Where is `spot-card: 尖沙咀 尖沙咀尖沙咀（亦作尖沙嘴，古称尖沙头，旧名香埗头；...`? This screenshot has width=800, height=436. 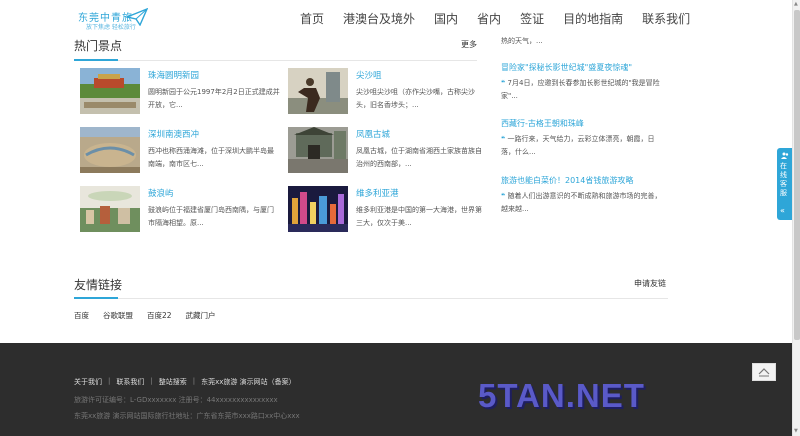
spot-card: 尖沙咀 尖沙咀尖沙咀（亦作尖沙嘴，古称尖沙头，旧名香埗头；... is located at coordinates (388, 93).